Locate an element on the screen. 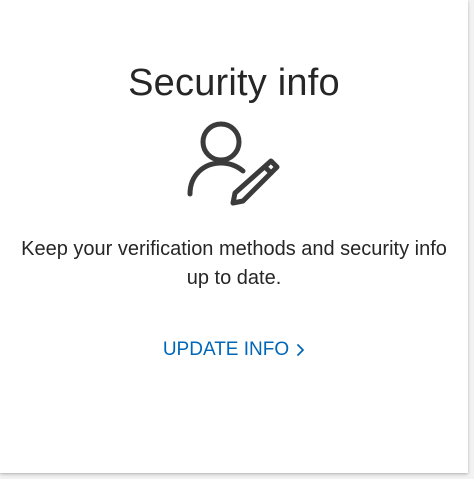  update-info-link: UPDATE INFO is located at coordinates (234, 350).